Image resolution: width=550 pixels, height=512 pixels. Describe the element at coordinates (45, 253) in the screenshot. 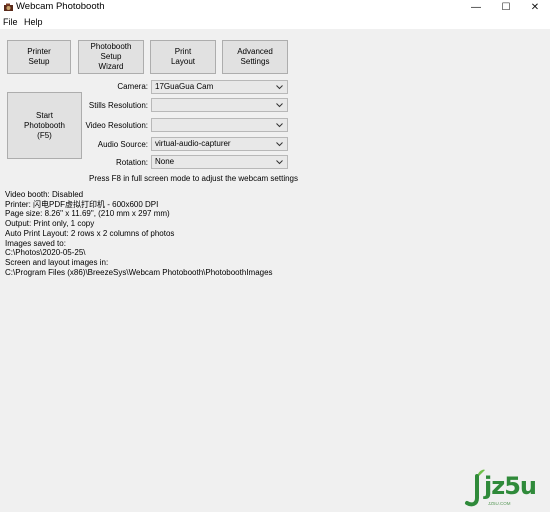

I see `images-saved-path: C:\Photos\2020-05-25\` at that location.